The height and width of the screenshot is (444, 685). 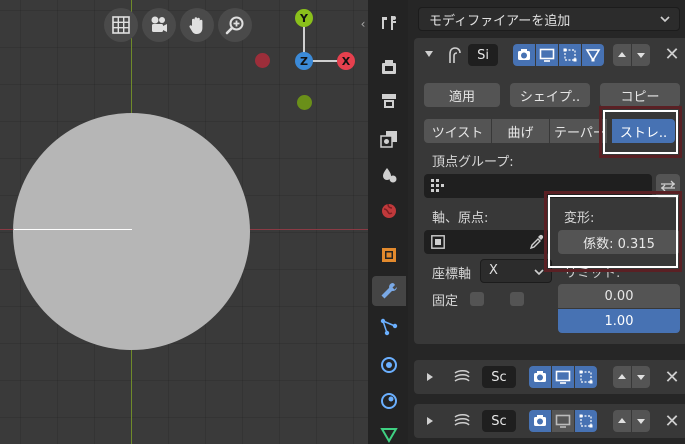 I want to click on vertex-group-field, so click(x=538, y=186).